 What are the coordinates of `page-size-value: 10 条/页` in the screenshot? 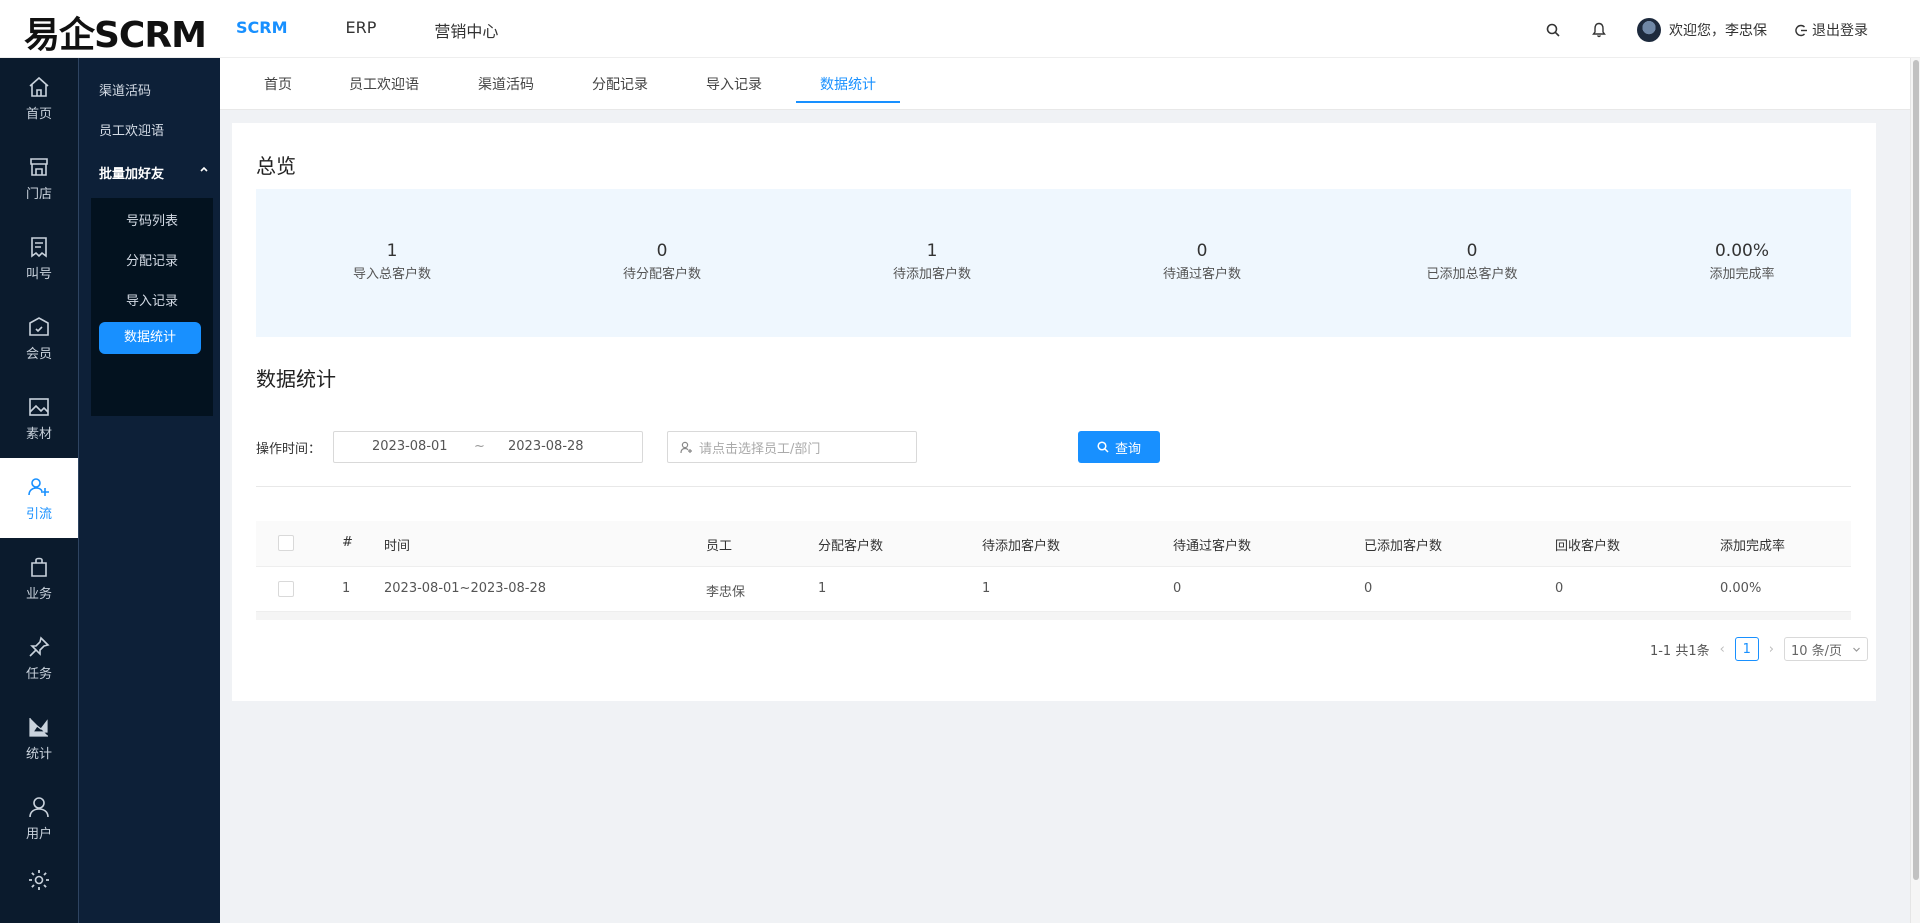 It's located at (1817, 651).